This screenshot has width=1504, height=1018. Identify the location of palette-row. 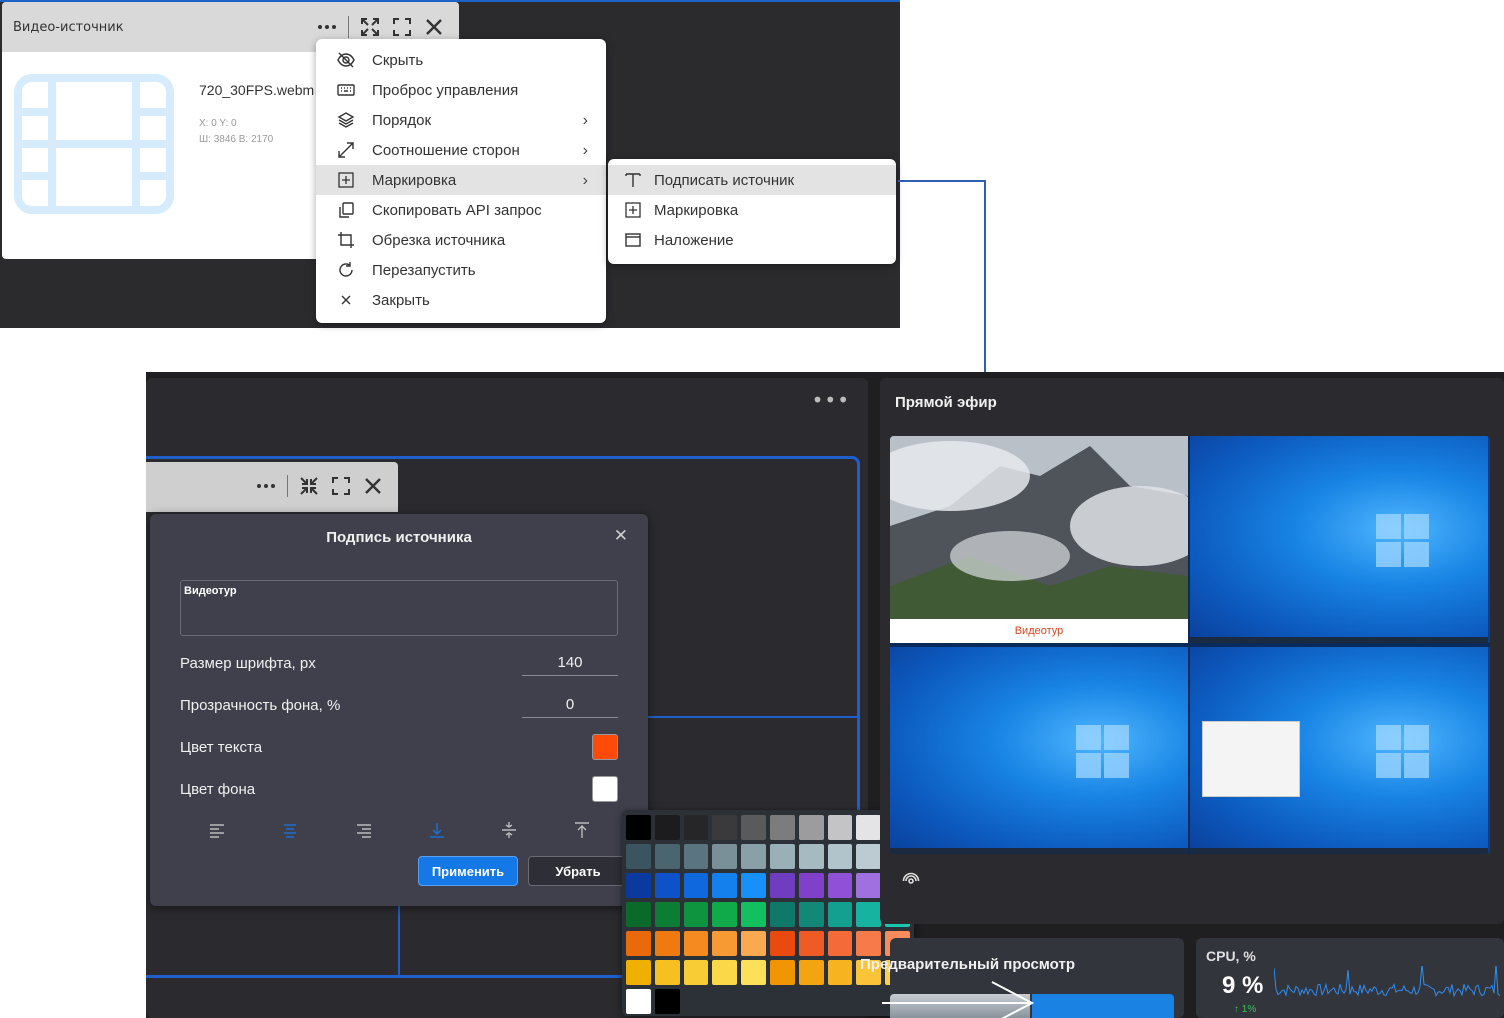
(768, 1001).